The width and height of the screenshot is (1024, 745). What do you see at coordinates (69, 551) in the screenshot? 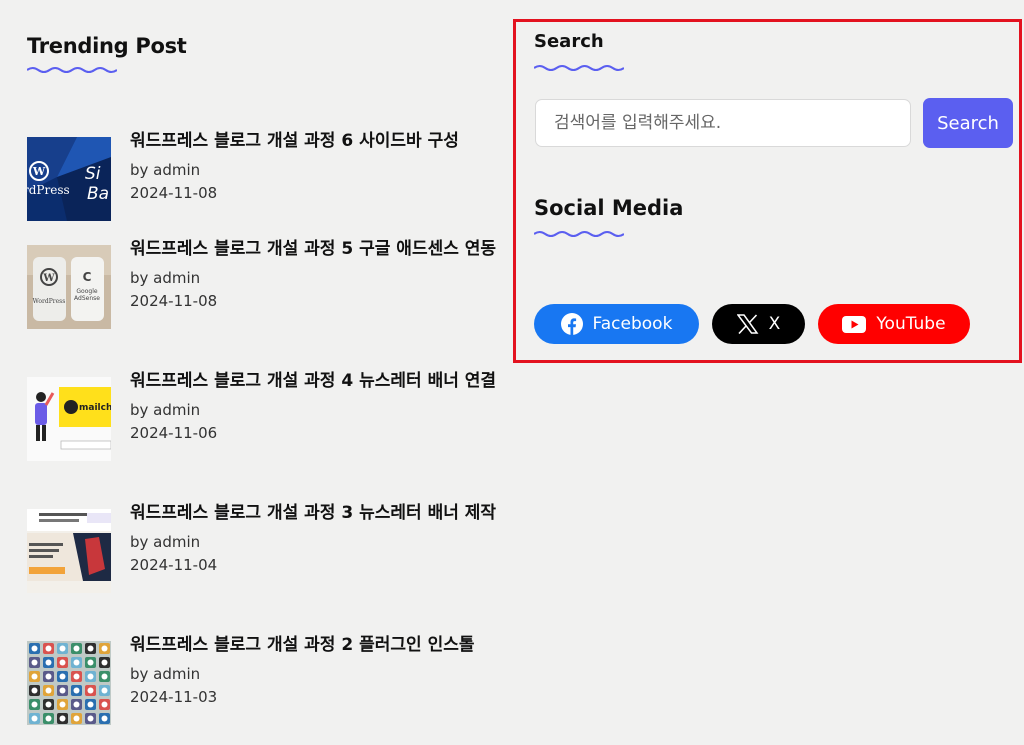
I see `newsletter-banner-thumbnail` at bounding box center [69, 551].